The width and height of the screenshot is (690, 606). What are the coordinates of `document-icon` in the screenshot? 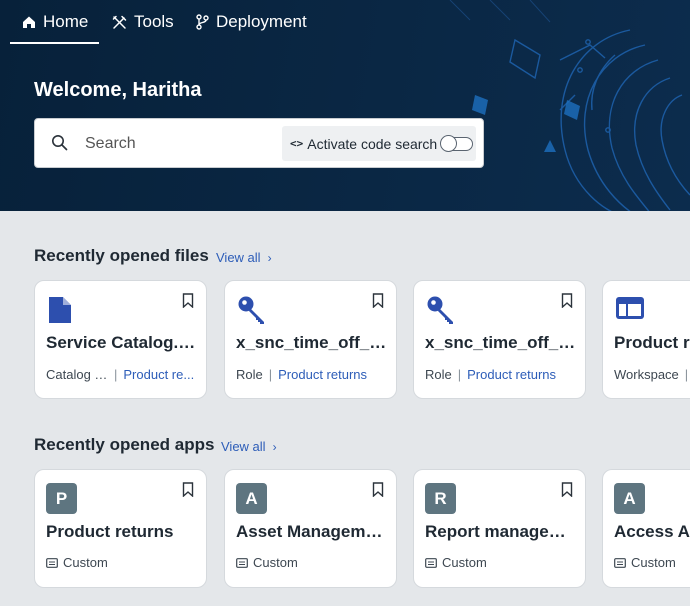 It's located at (60, 310).